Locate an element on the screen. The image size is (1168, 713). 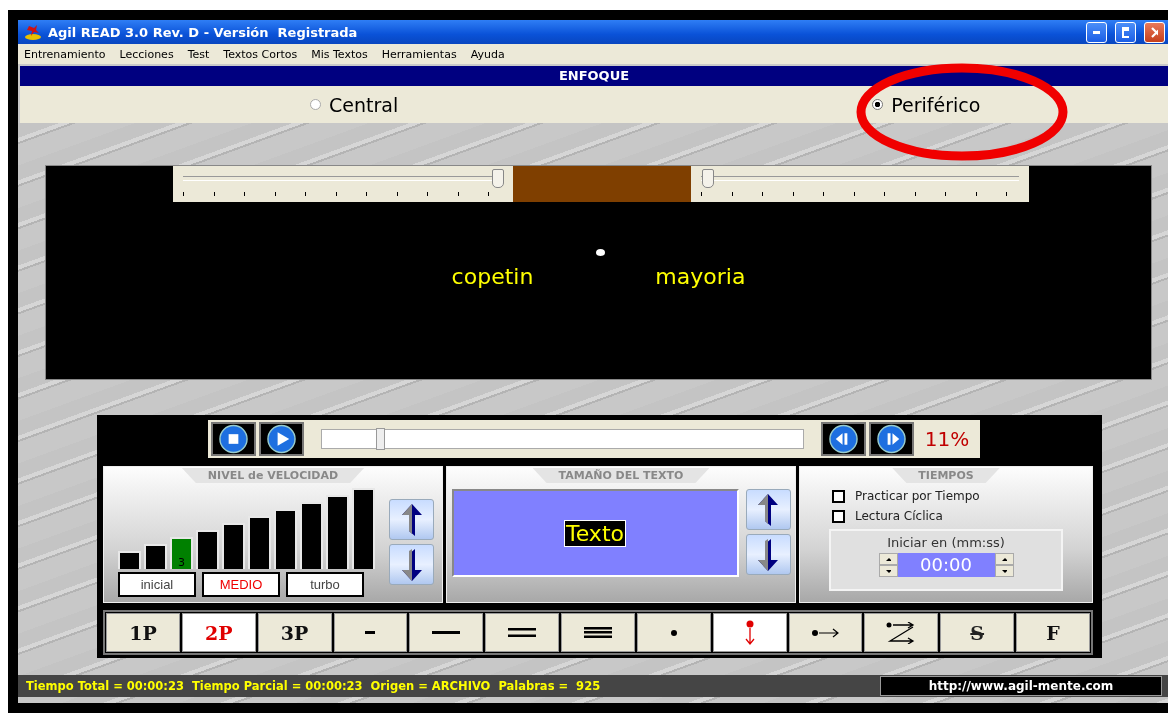
checkbox-label: Lectura Cíclica is located at coordinates (899, 516).